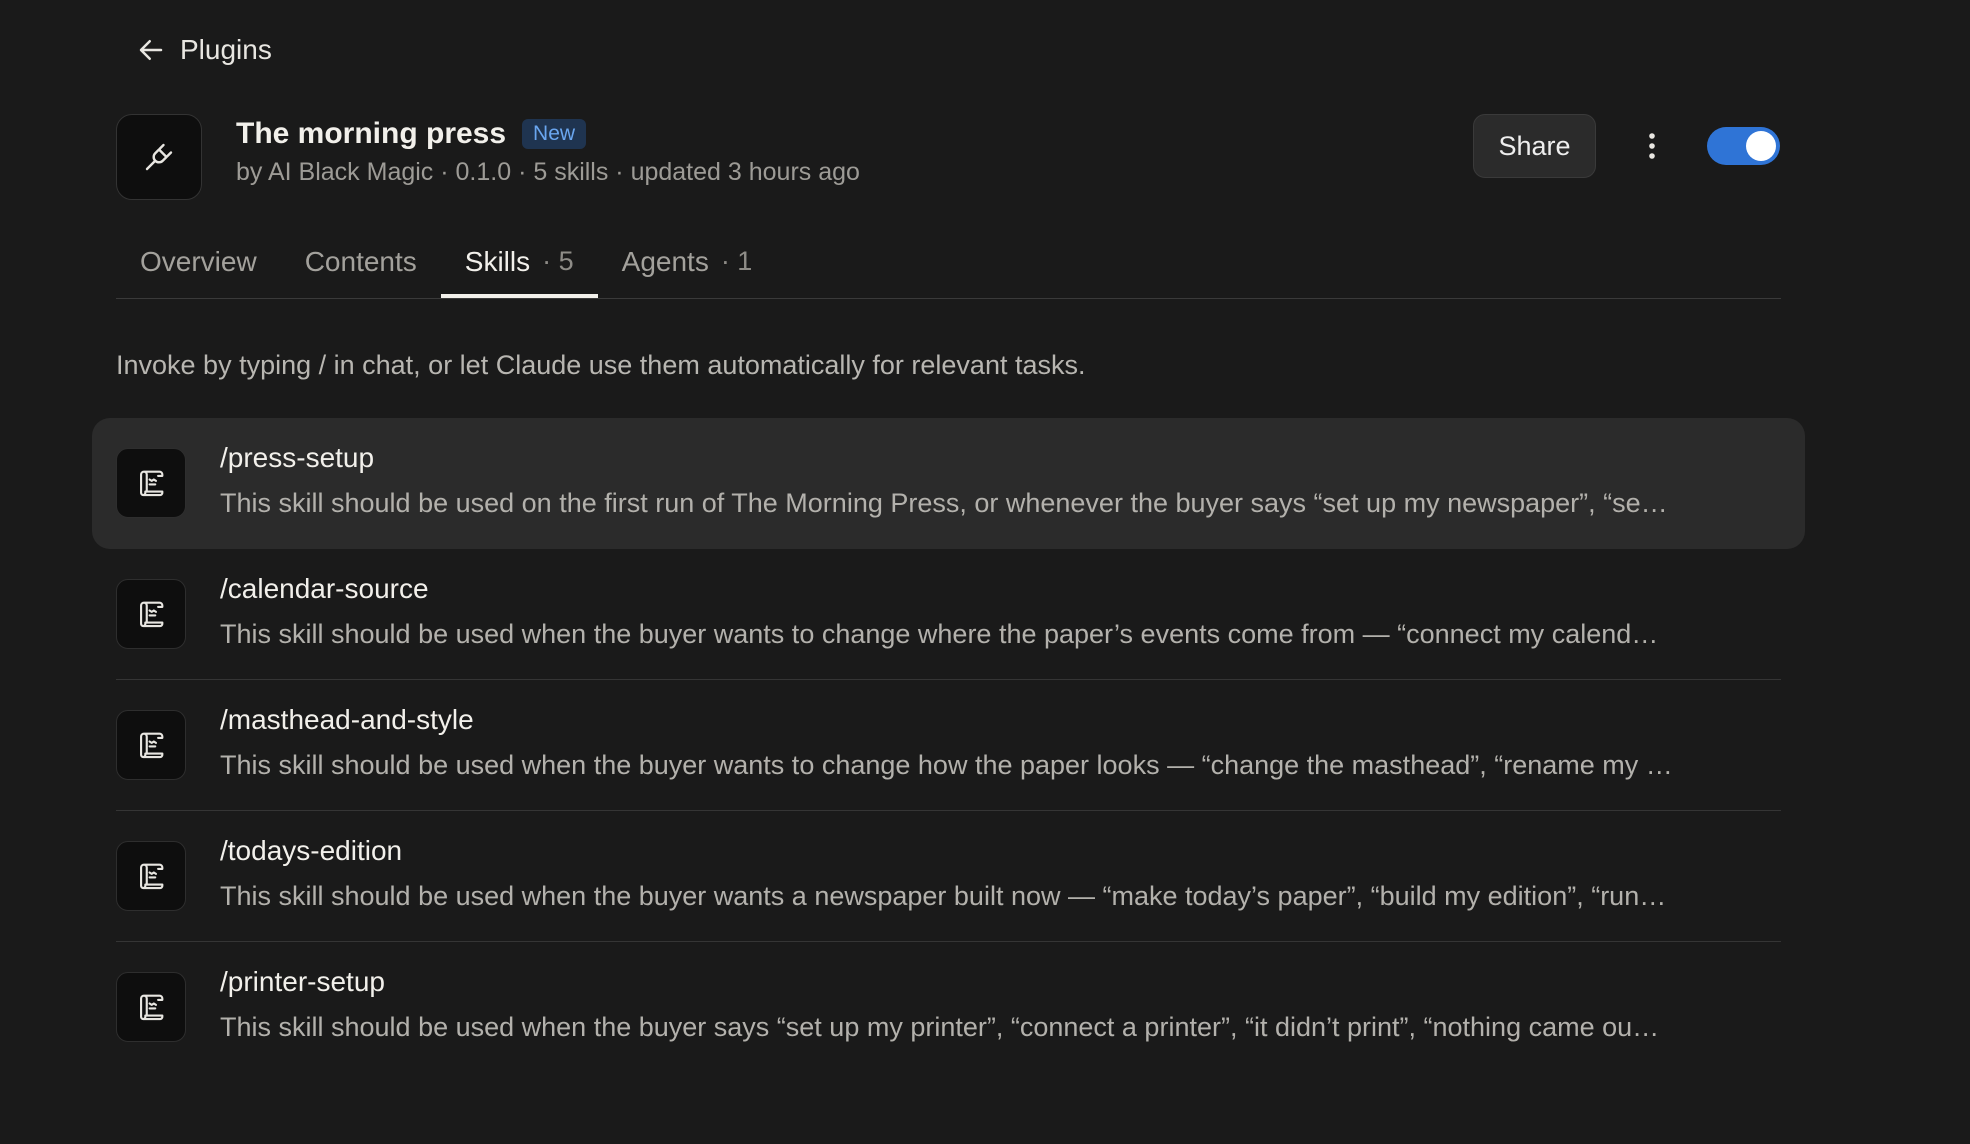 The image size is (1970, 1144). Describe the element at coordinates (151, 50) in the screenshot. I see `arrow-left-icon` at that location.